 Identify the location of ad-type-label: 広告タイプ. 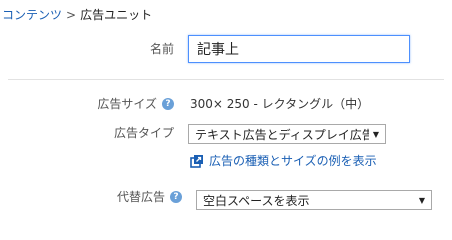
(143, 133).